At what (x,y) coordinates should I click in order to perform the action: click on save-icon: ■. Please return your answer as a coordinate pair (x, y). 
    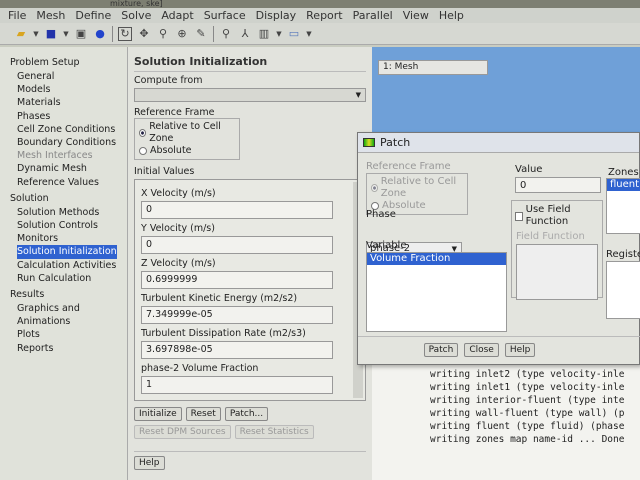
    Looking at the image, I should click on (51, 34).